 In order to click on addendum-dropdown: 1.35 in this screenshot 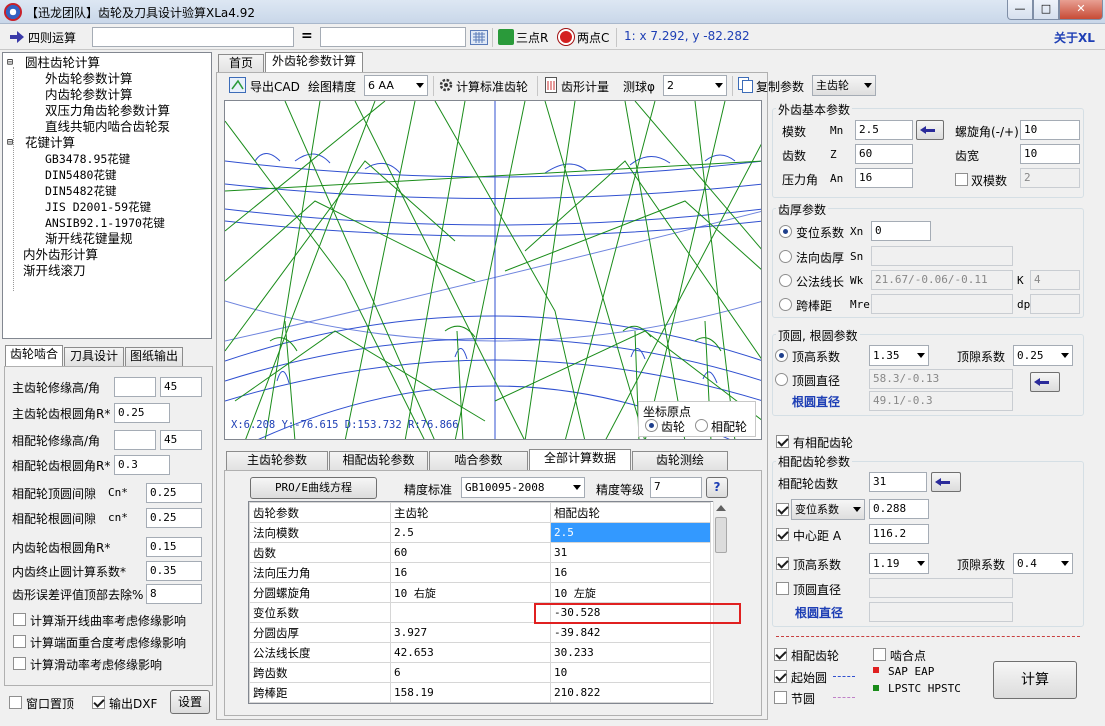, I will do `click(899, 355)`.